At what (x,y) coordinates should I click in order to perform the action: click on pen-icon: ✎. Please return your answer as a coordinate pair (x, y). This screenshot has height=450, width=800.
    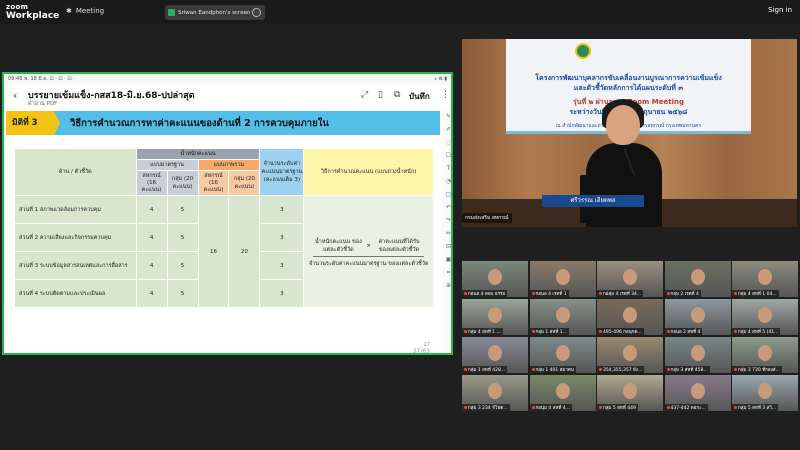
    Looking at the image, I should click on (446, 116).